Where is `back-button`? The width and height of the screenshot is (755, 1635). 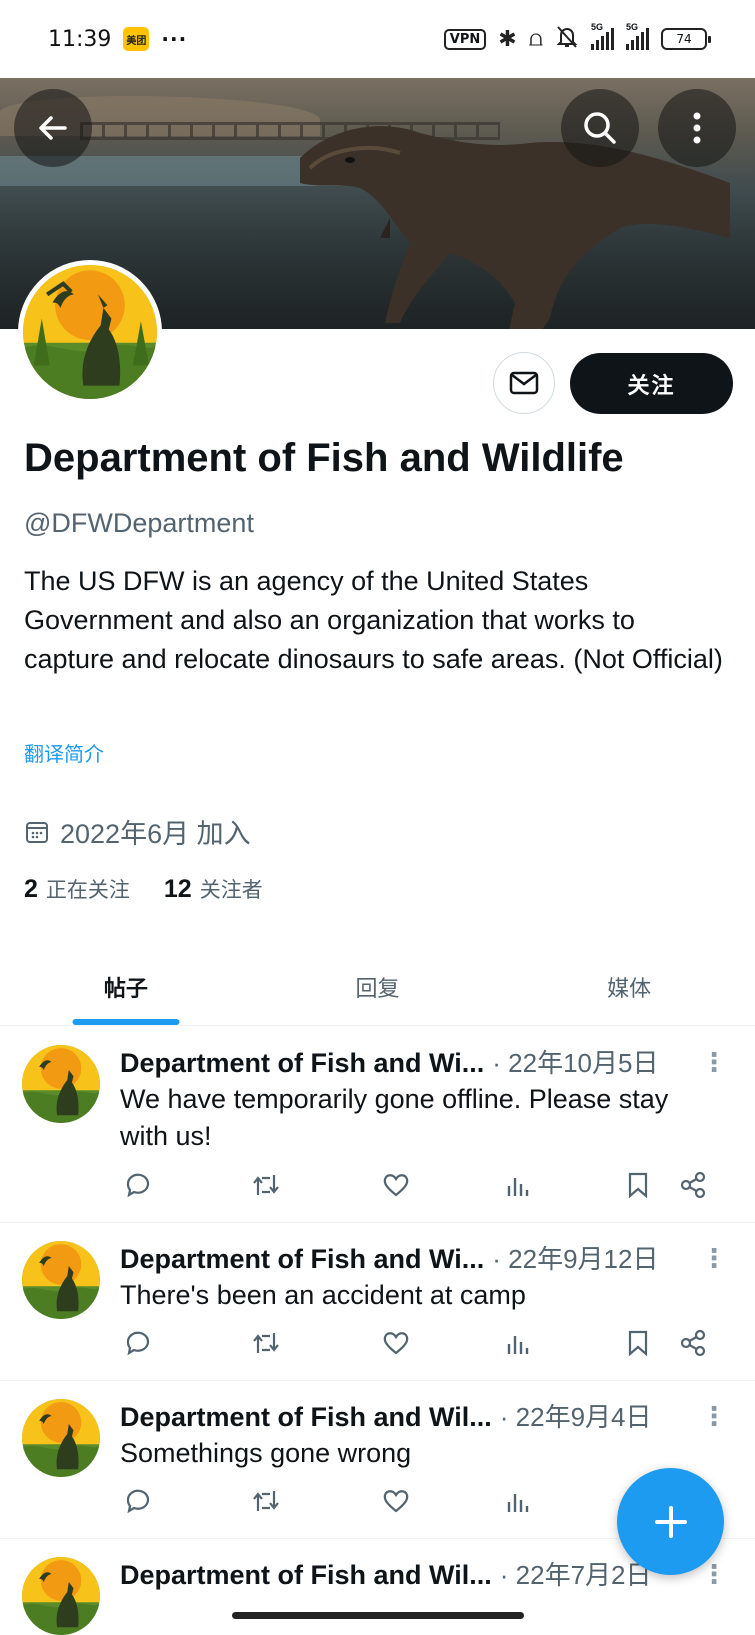 back-button is located at coordinates (53, 128).